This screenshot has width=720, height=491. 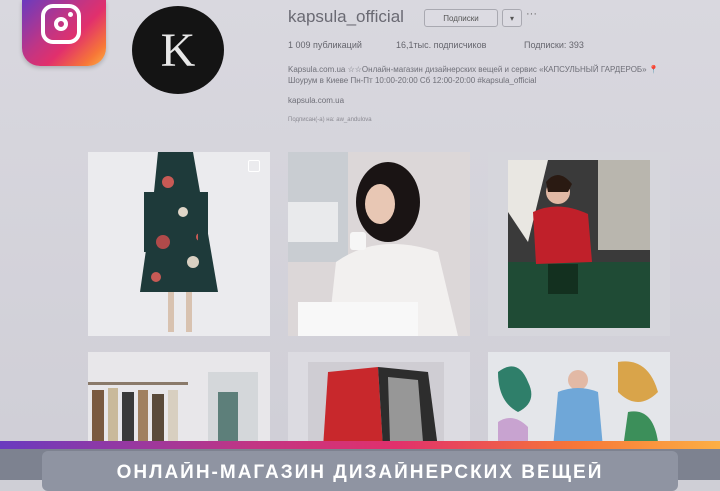 I want to click on avatar: K, so click(x=178, y=50).